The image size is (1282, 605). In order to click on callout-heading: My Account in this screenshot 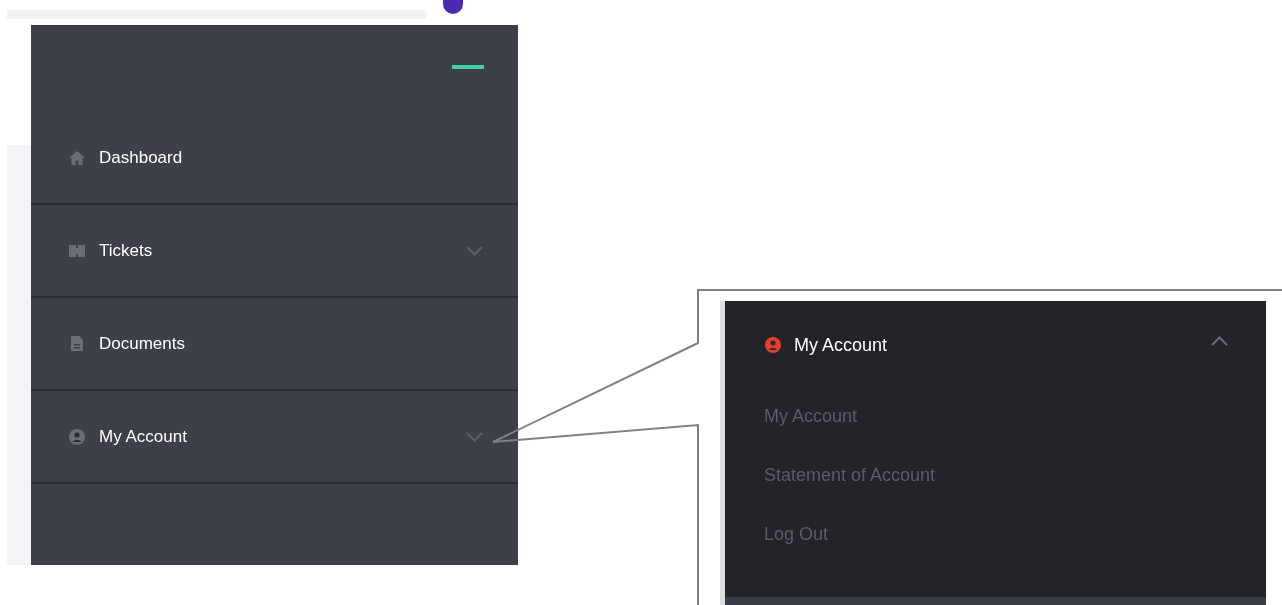, I will do `click(996, 345)`.